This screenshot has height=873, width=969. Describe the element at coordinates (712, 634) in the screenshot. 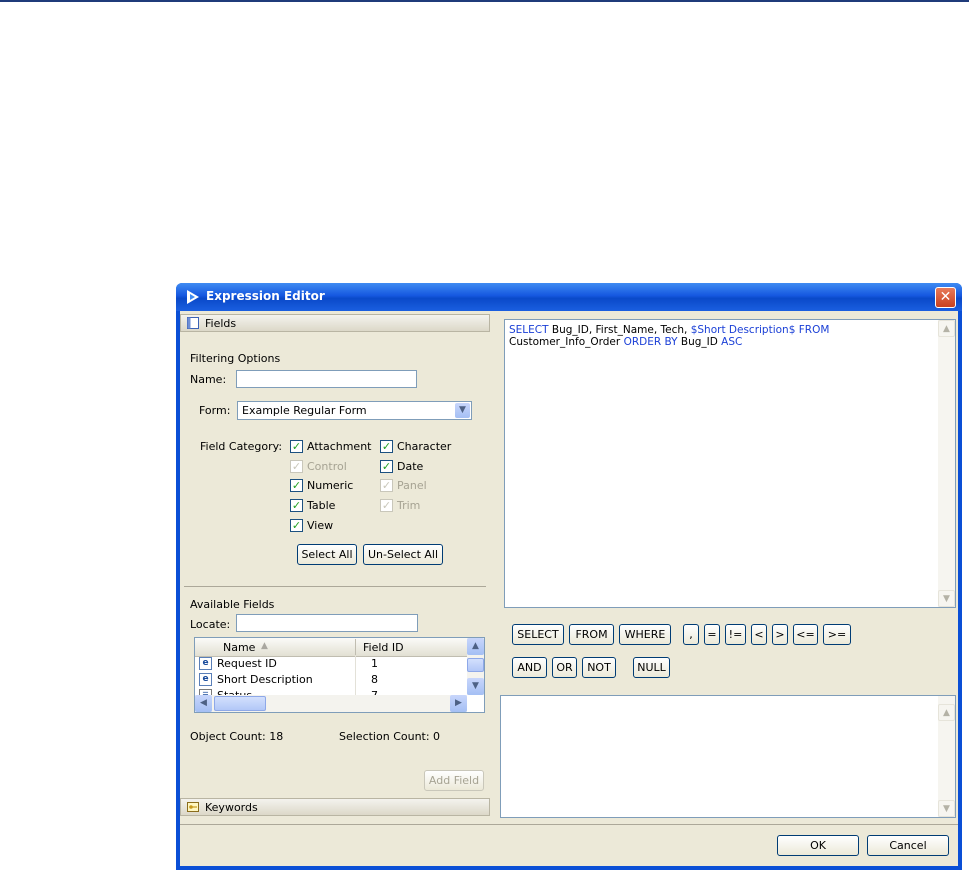

I see `op-equals-button: =` at that location.